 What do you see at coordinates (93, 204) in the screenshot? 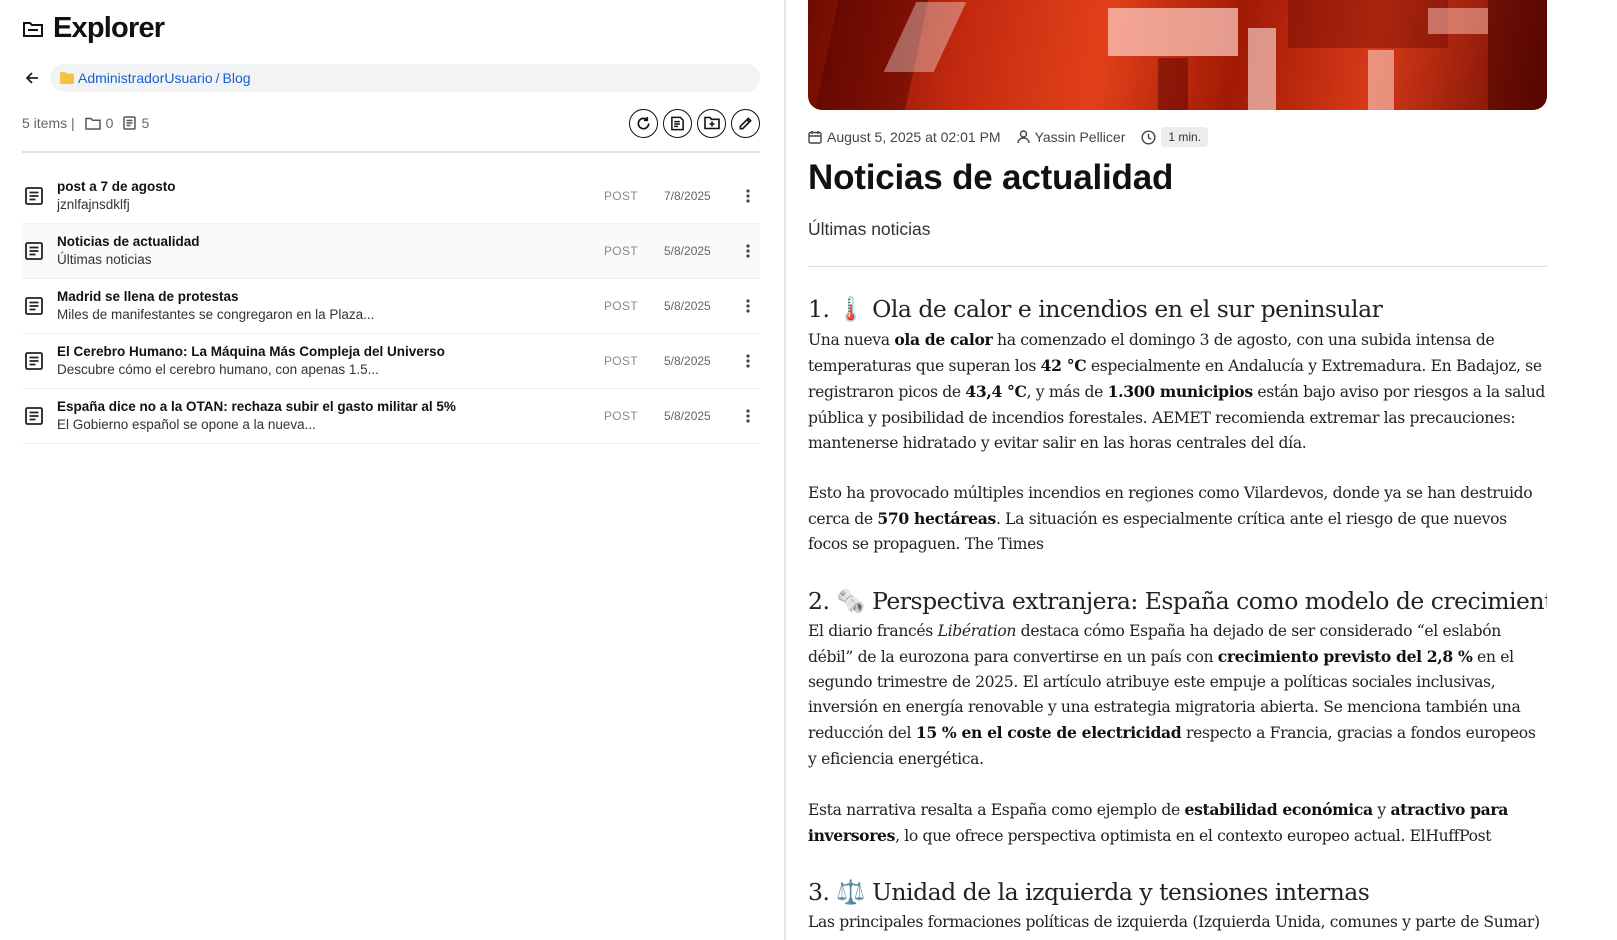
I see `list-item-subtitle: jznlfajnsdklfj` at bounding box center [93, 204].